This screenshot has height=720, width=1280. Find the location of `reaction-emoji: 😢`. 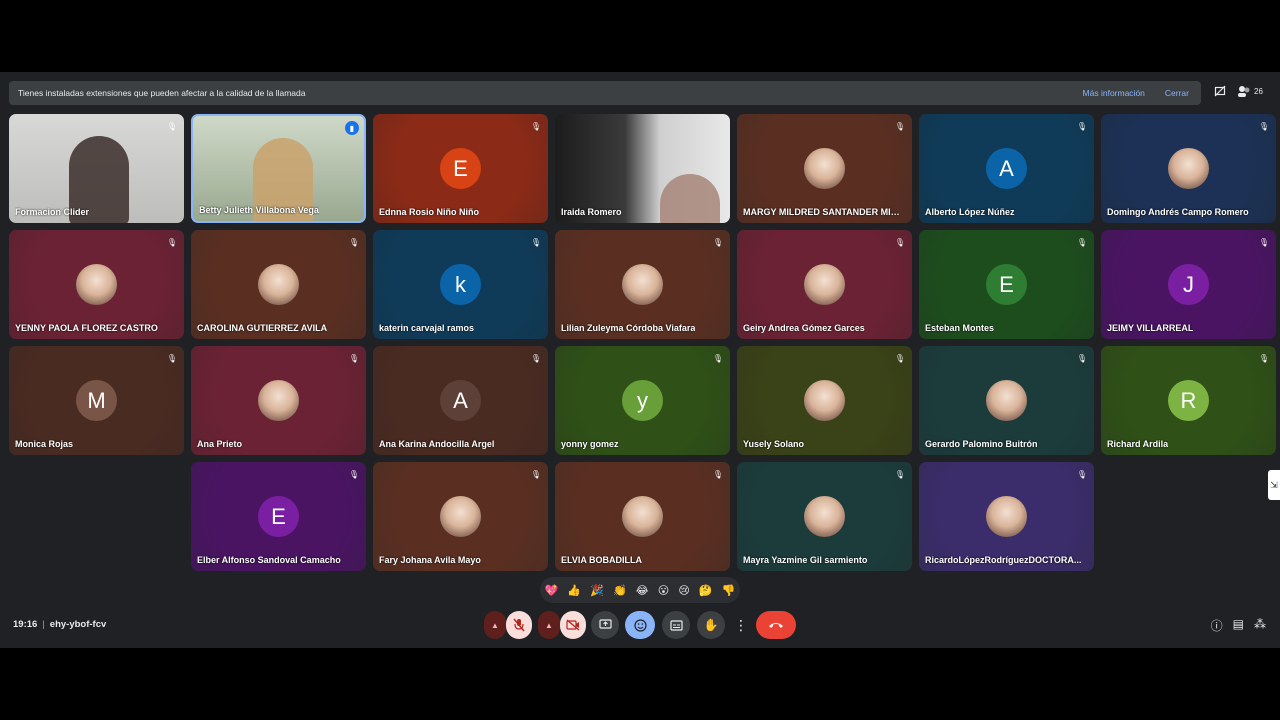

reaction-emoji: 😢 is located at coordinates (683, 590).